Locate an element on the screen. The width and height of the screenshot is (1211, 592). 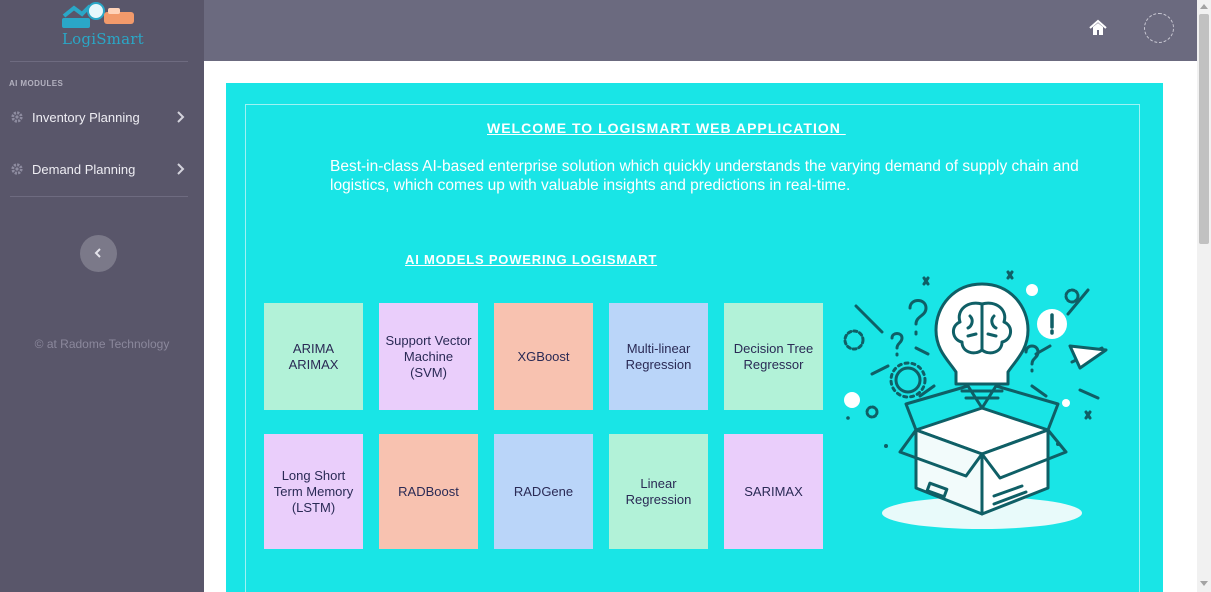
model-label: ARIMA ARIMAX is located at coordinates (313, 356).